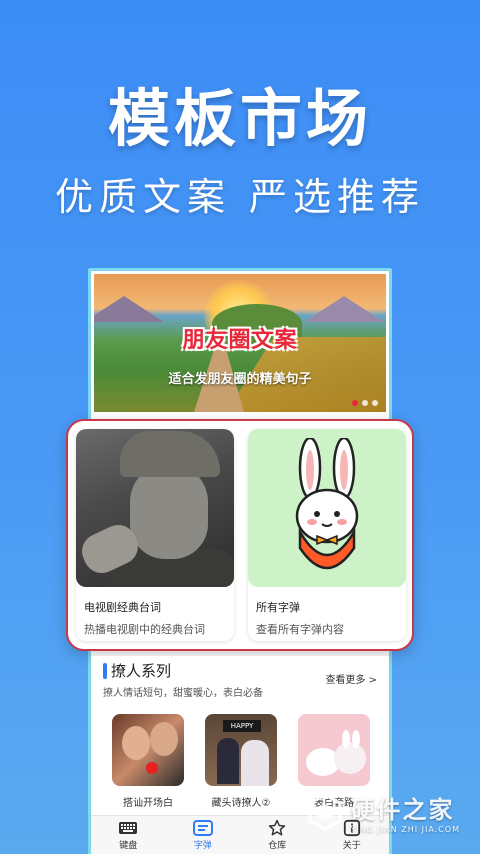 The height and width of the screenshot is (854, 480). I want to click on card-desc: 热播电视剧中的经典台词, so click(144, 629).